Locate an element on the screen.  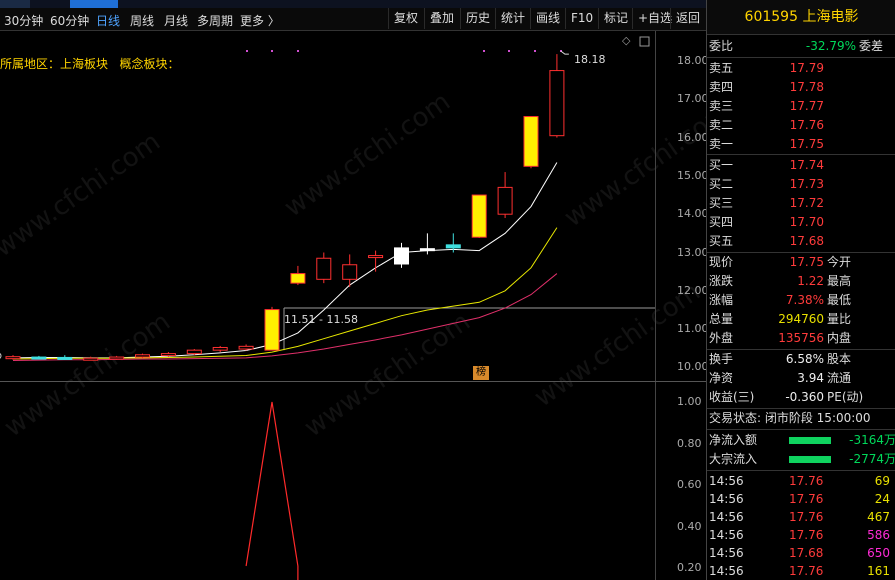
bid-label: 买二 is located at coordinates (721, 184).